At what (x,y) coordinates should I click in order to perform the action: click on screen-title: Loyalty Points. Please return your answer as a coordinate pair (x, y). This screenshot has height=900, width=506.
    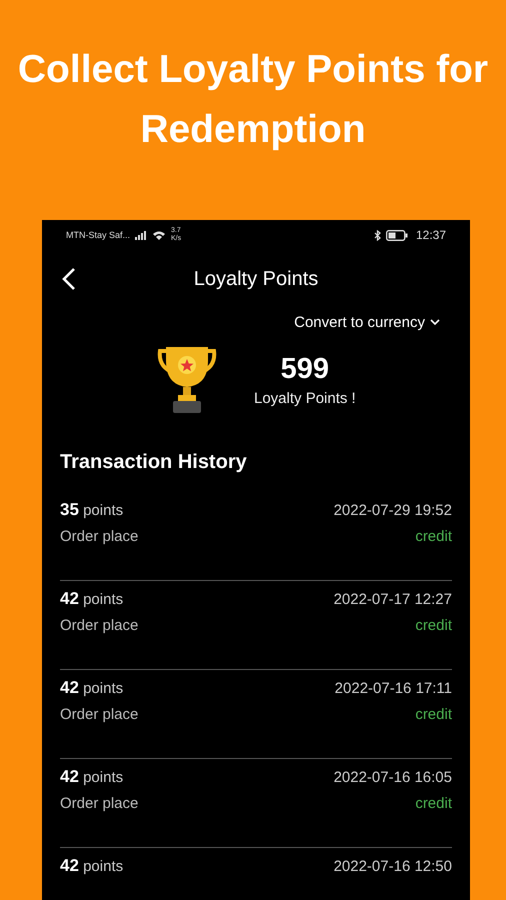
    Looking at the image, I should click on (256, 279).